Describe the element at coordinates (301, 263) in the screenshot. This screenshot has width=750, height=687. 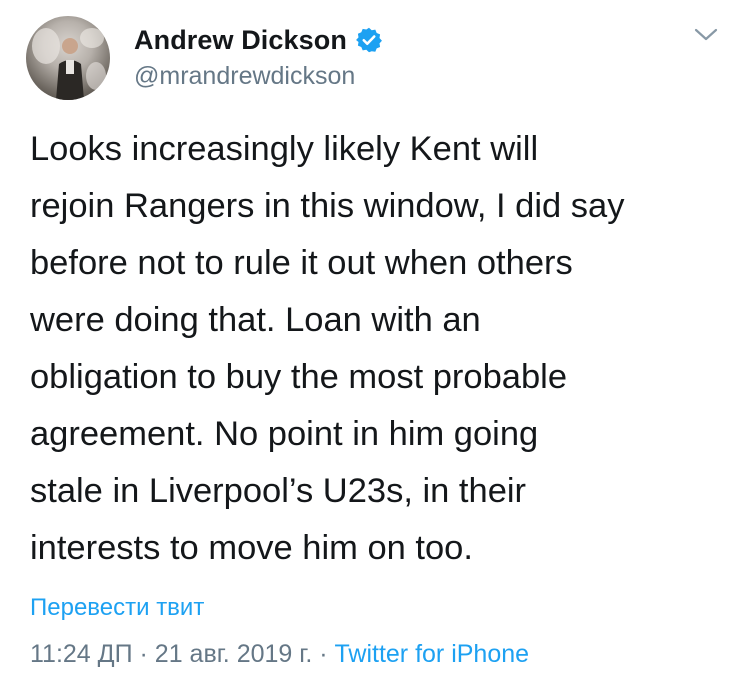
I see `tweet-text-line: before not to rule it out when others` at that location.